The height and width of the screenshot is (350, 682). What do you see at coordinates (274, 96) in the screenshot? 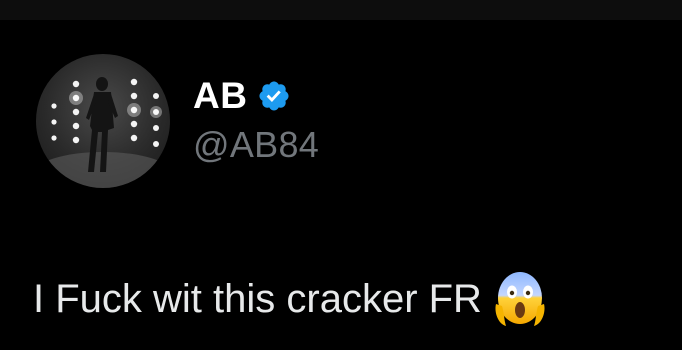
I see `verified-badge-icon` at bounding box center [274, 96].